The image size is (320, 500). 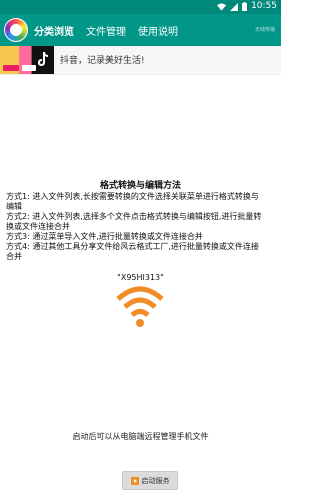 I want to click on instruction-line: 方式3: 通过菜单导入文件,进行批量转换或文件连接合并, so click(x=104, y=236).